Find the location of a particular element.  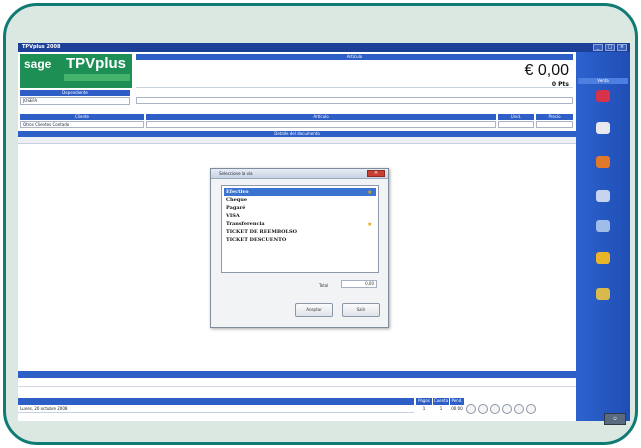

unit-header: Unid. is located at coordinates (516, 117).